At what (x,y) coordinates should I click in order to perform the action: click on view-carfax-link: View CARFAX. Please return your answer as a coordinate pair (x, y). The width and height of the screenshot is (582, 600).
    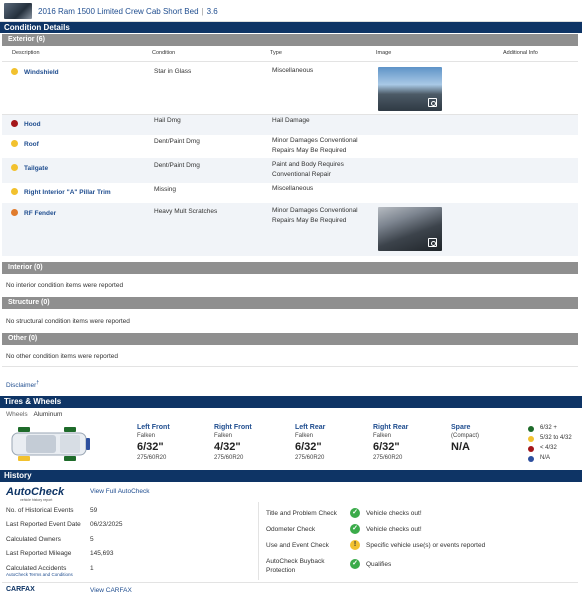
    Looking at the image, I should click on (111, 590).